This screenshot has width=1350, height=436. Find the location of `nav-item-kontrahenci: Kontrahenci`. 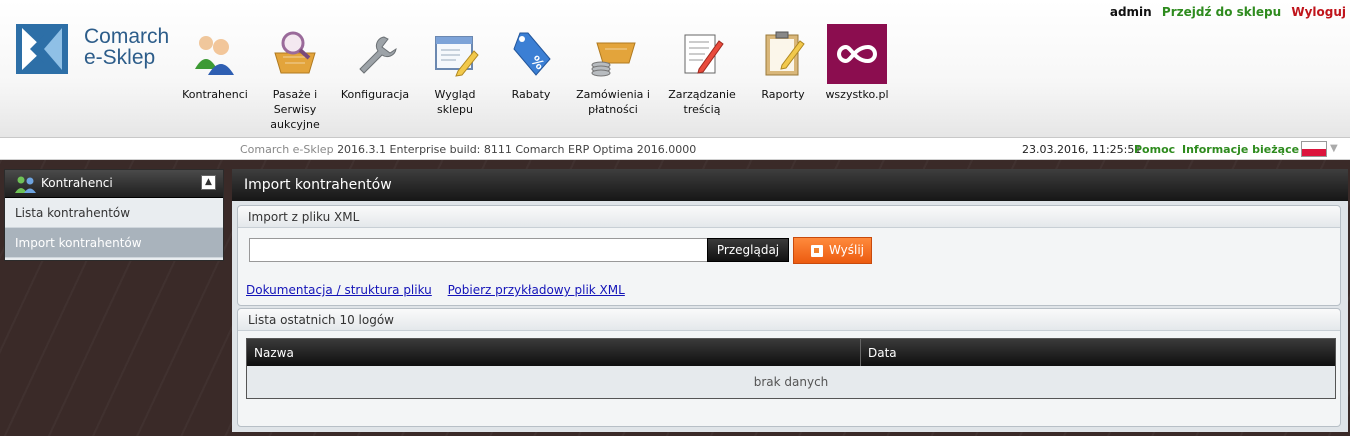

nav-item-kontrahenci: Kontrahenci is located at coordinates (215, 63).